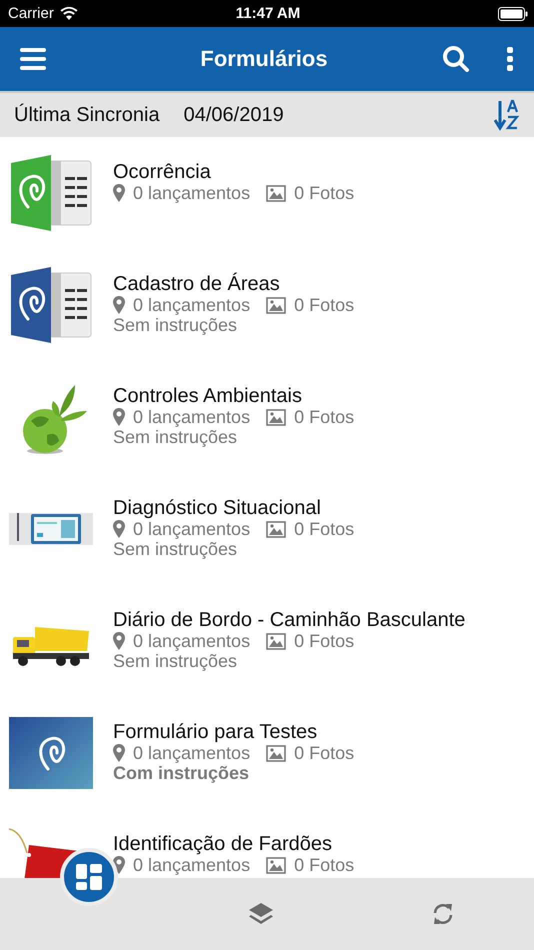 This screenshot has width=534, height=950. Describe the element at coordinates (510, 59) in the screenshot. I see `more-icon` at that location.